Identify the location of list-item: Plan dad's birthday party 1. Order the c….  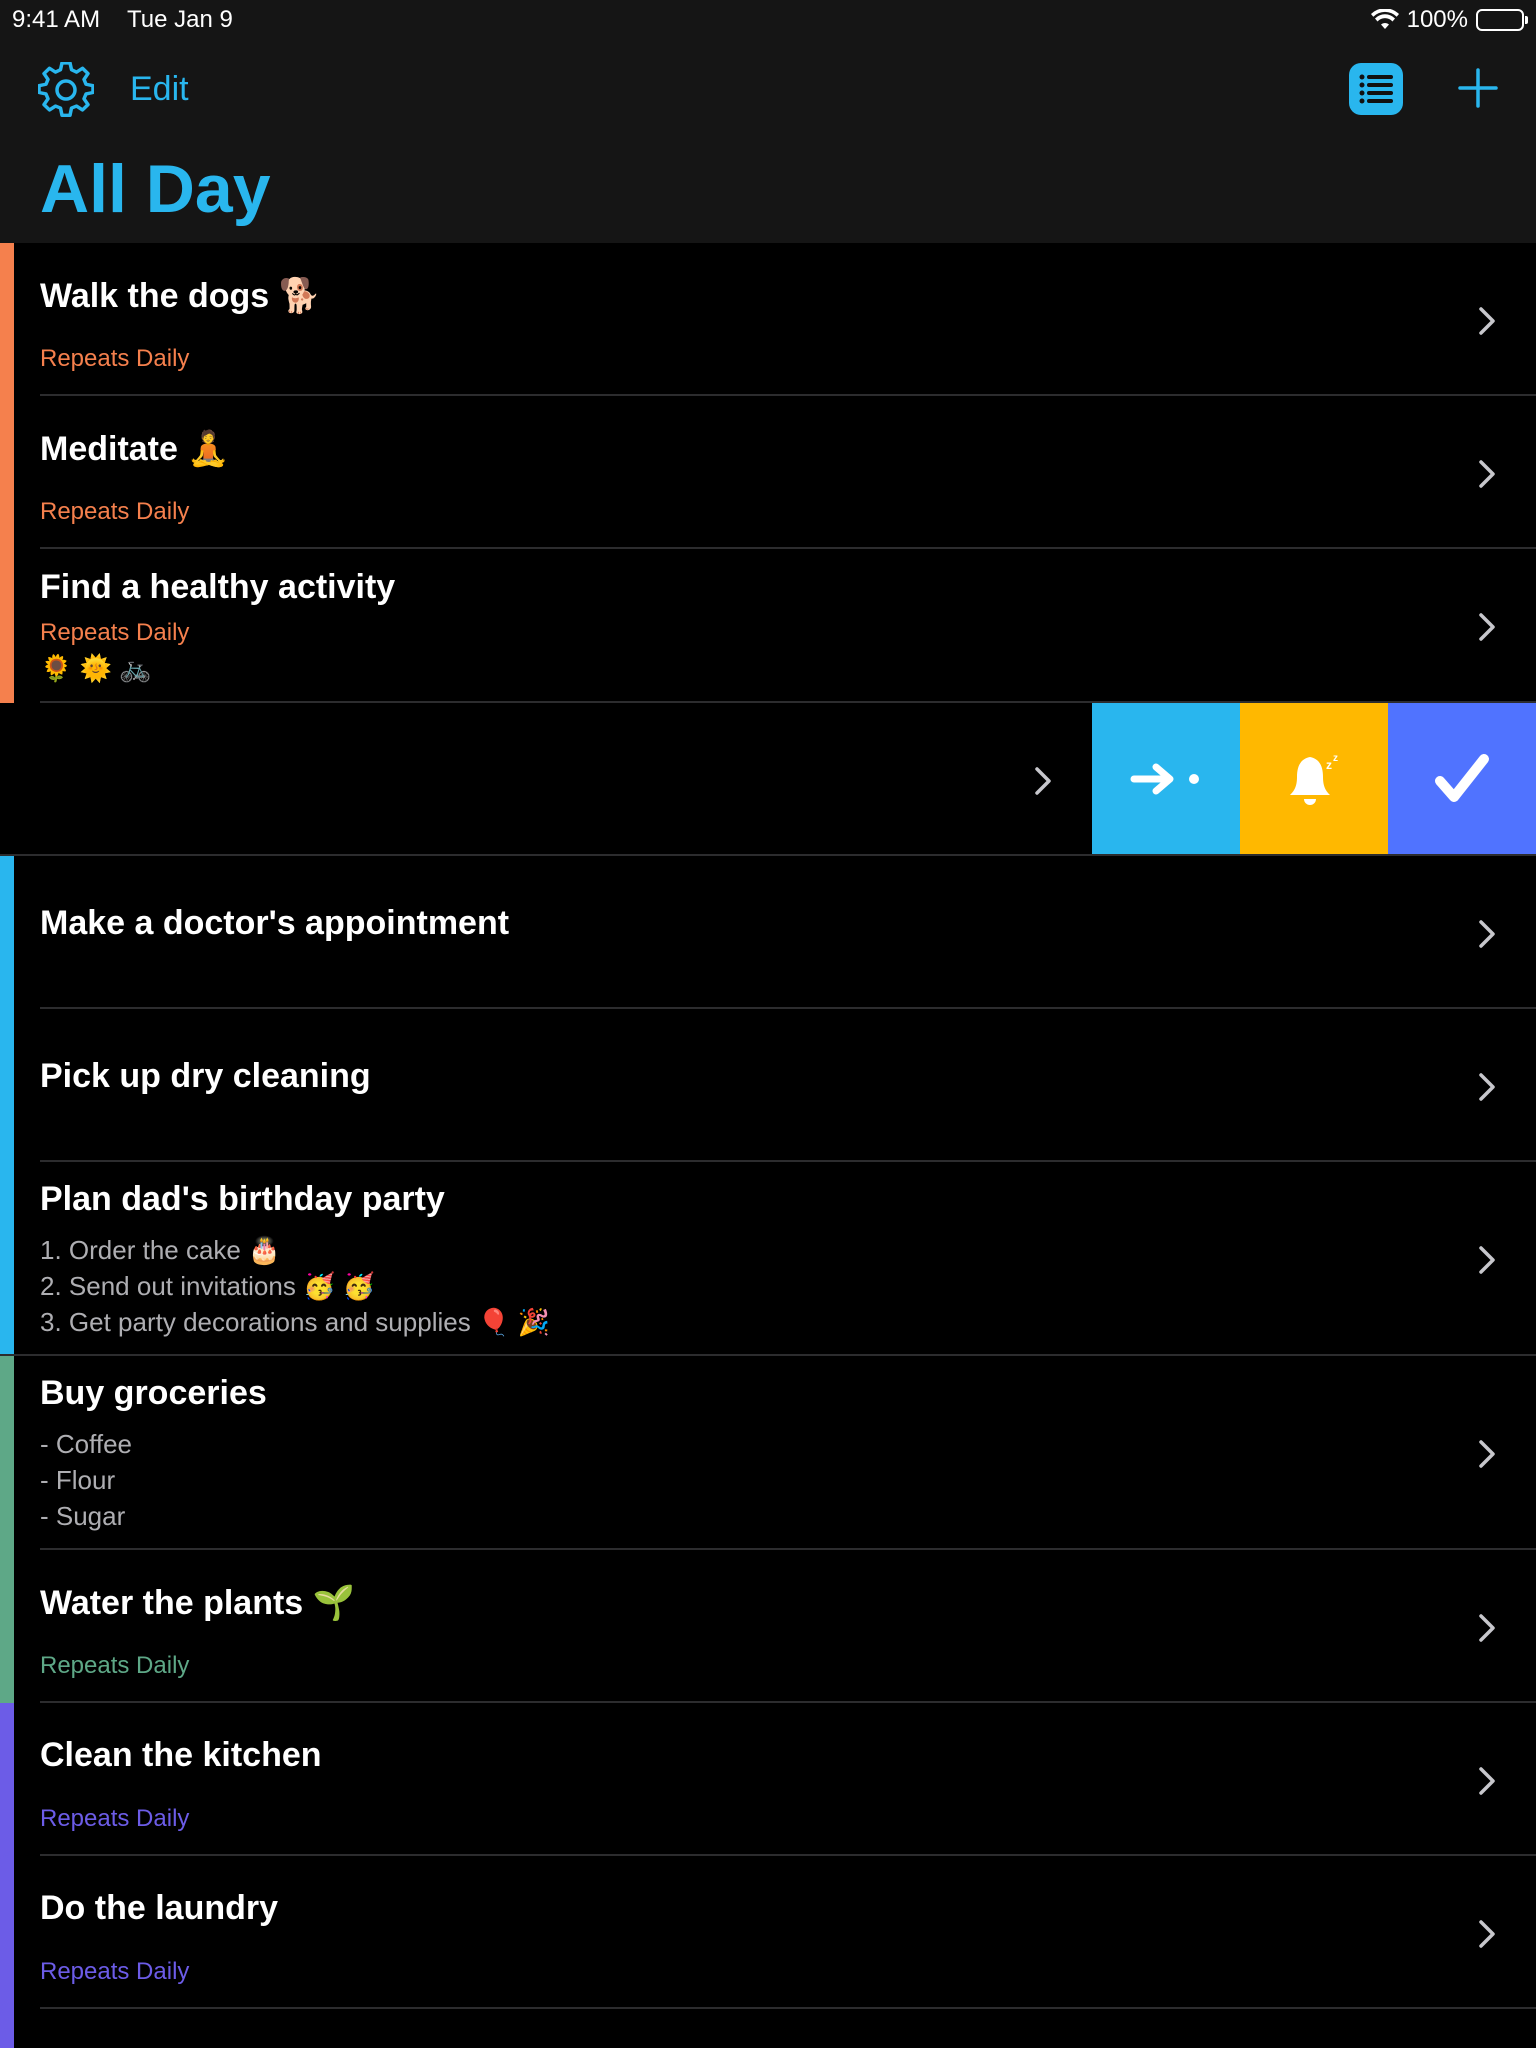
(768, 1259).